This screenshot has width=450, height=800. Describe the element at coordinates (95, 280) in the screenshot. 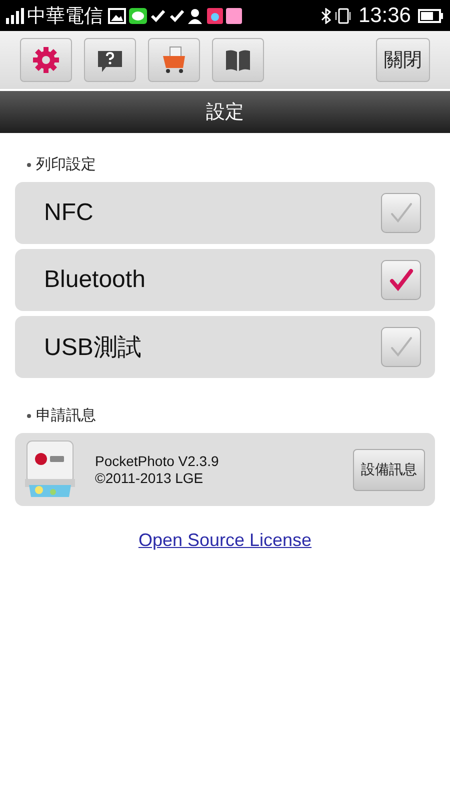

I see `setting-label: Bluetooth` at that location.